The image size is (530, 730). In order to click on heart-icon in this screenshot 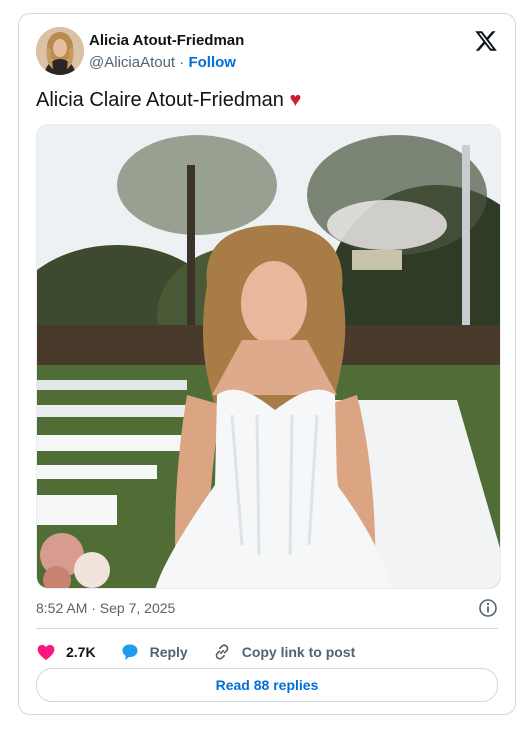, I will do `click(46, 652)`.